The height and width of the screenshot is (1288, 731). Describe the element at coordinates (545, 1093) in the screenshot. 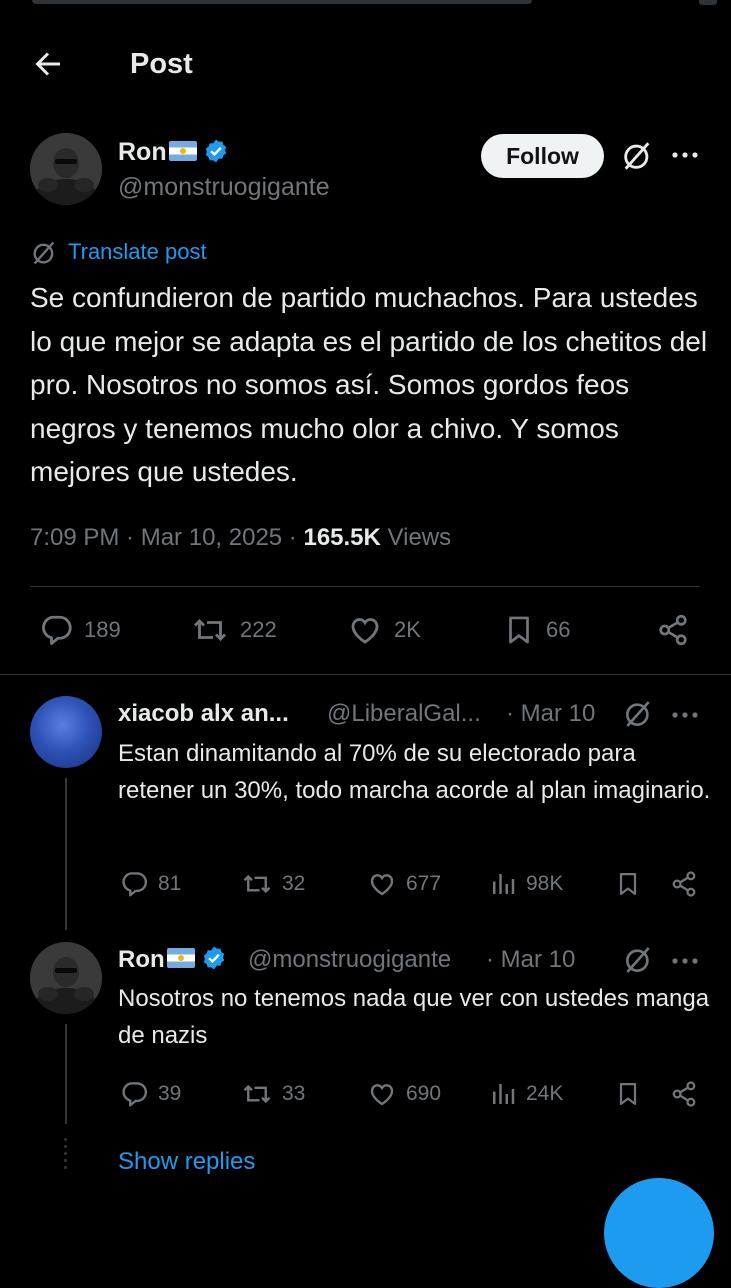

I see `views-count: 24K` at that location.